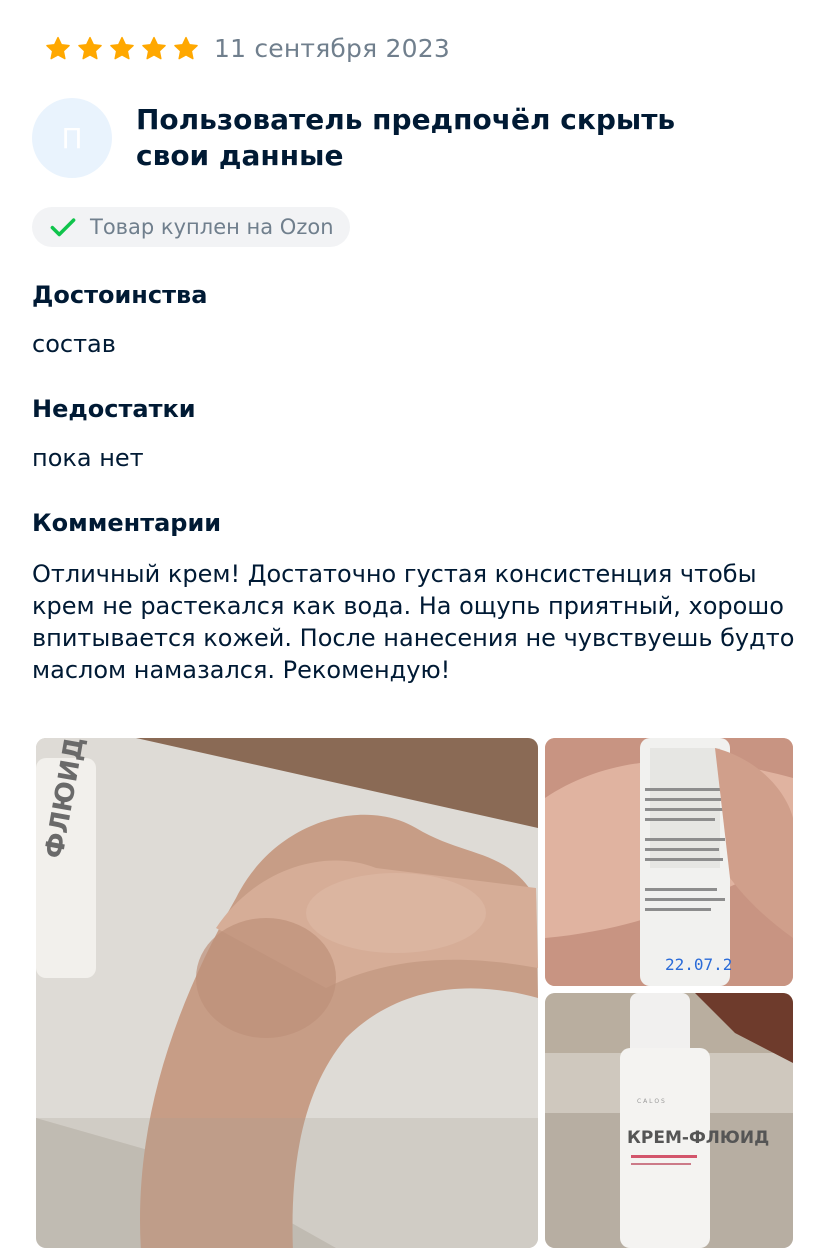  I want to click on check-icon, so click(63, 227).